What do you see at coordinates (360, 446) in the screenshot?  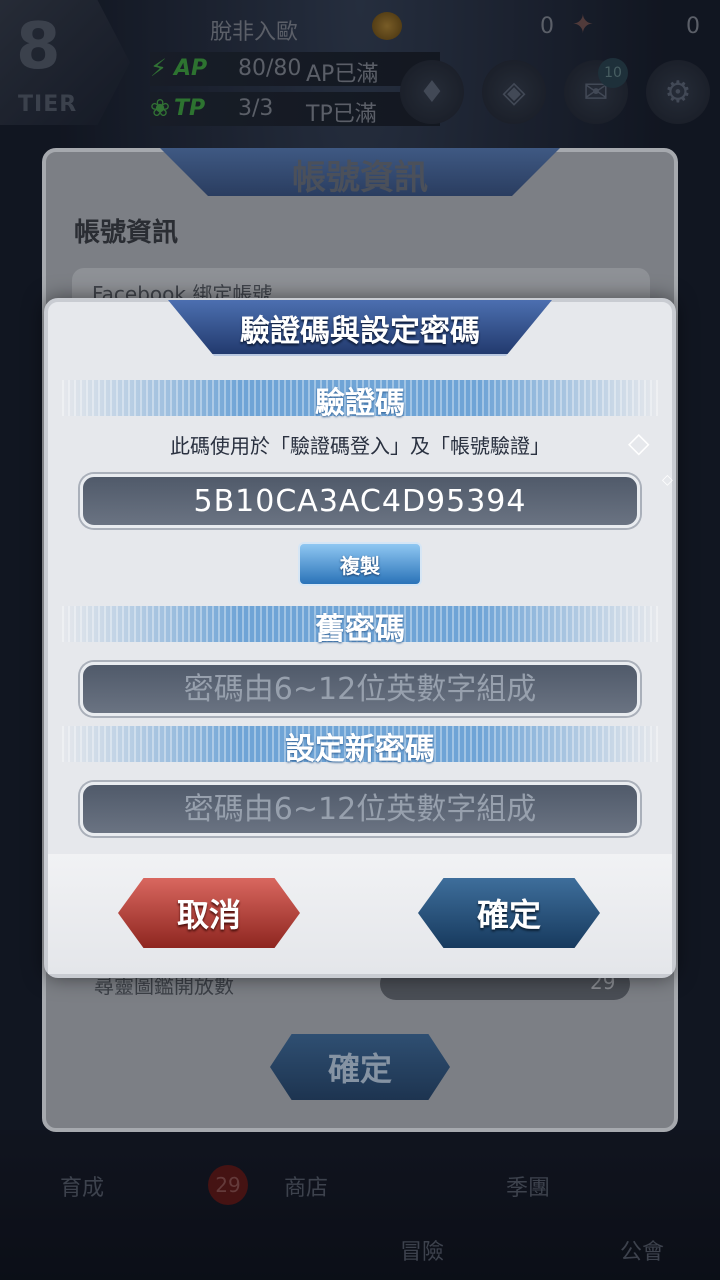 I see `code-usage-hint: 此碼使用於「驗證碼登入」及「帳號驗證」` at bounding box center [360, 446].